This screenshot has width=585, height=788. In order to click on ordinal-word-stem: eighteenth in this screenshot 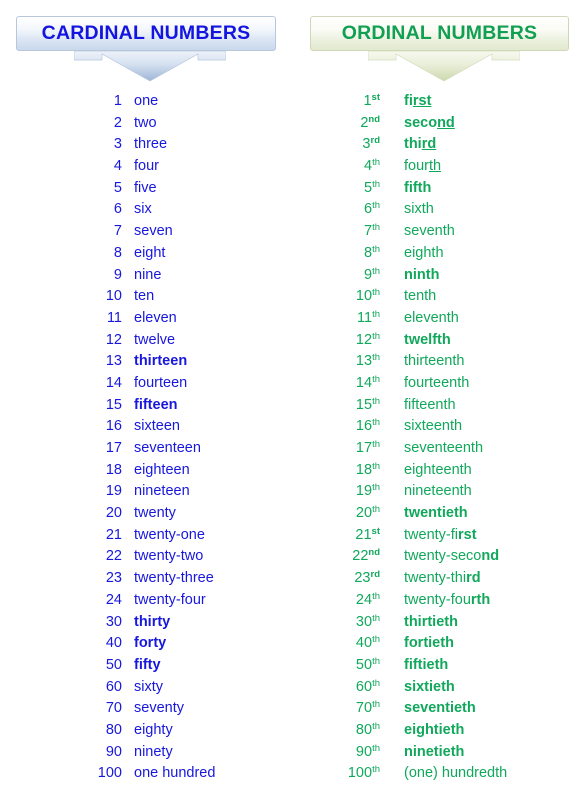, I will do `click(438, 469)`.